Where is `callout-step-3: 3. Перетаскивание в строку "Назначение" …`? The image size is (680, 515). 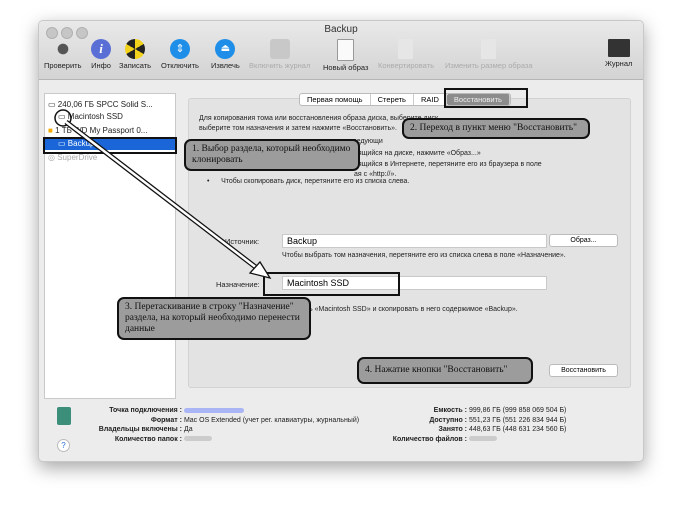
callout-step-3: 3. Перетаскивание в строку "Назначение" … is located at coordinates (214, 318).